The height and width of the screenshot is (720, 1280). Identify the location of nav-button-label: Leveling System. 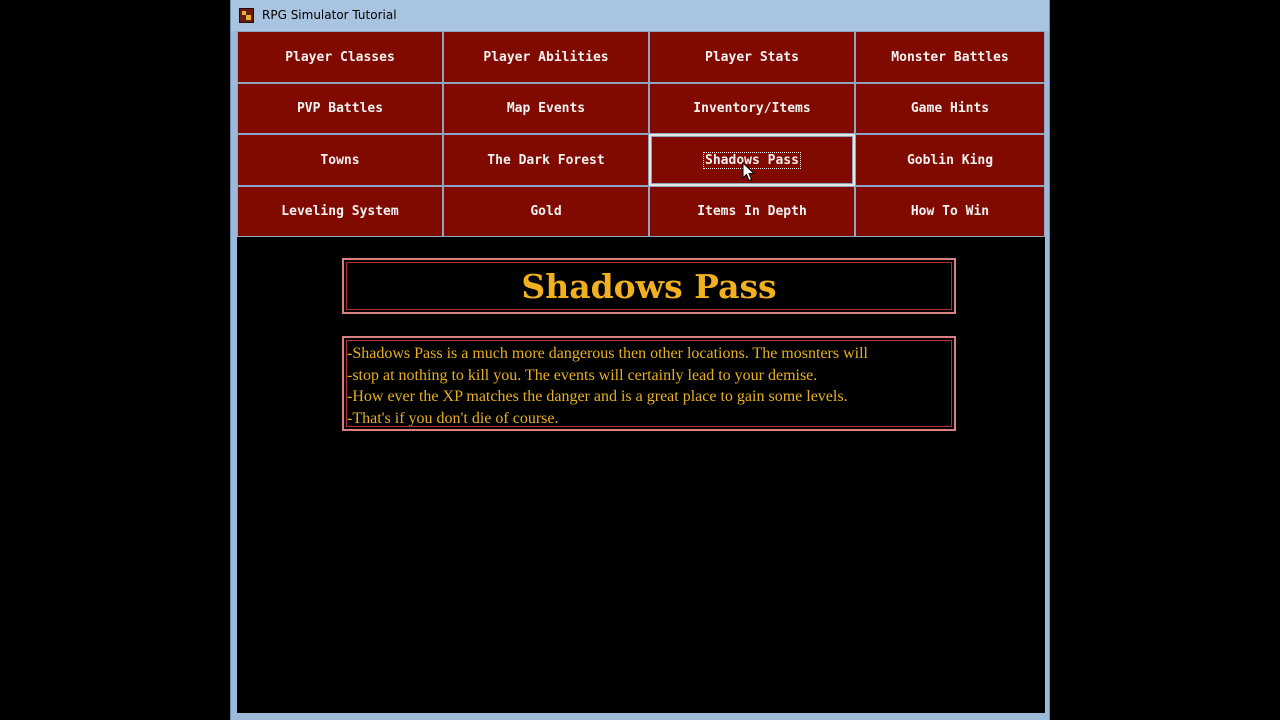
(340, 211).